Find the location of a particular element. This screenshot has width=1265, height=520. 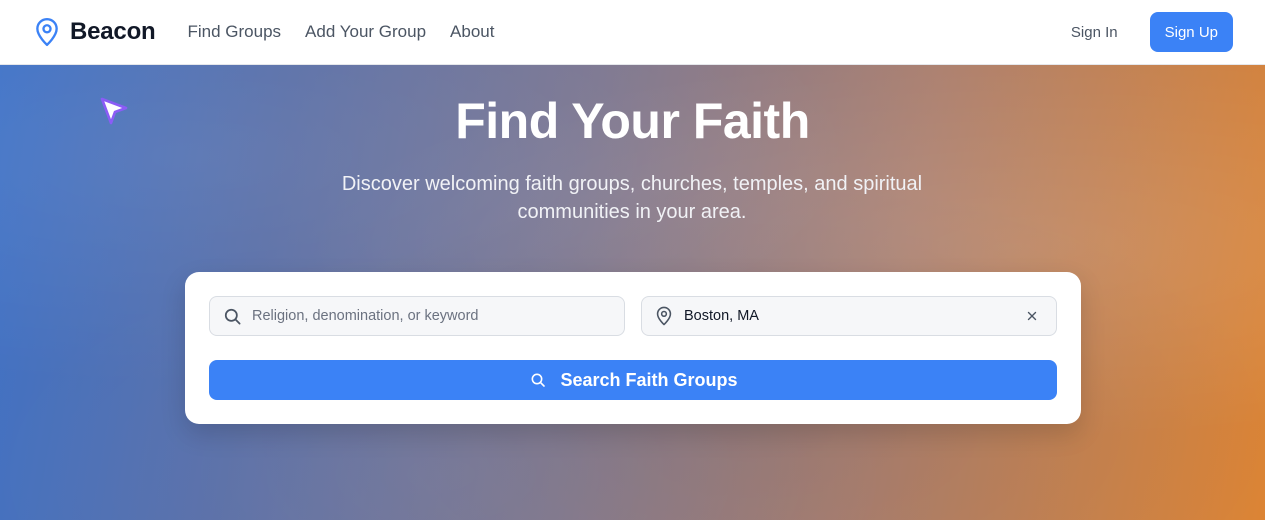

keyword-search-input is located at coordinates (432, 316).